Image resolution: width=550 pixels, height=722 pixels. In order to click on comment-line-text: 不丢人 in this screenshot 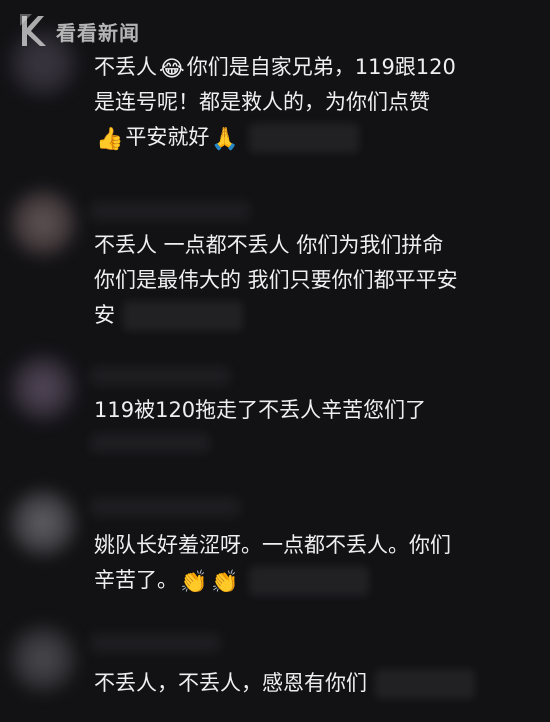, I will do `click(125, 67)`.